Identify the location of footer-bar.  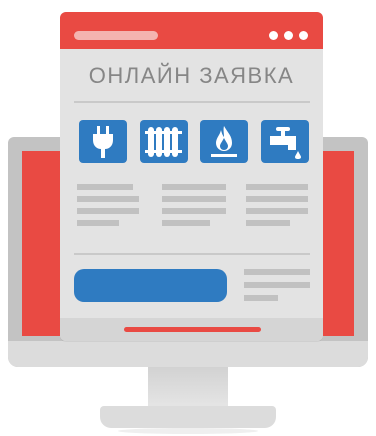
(192, 329).